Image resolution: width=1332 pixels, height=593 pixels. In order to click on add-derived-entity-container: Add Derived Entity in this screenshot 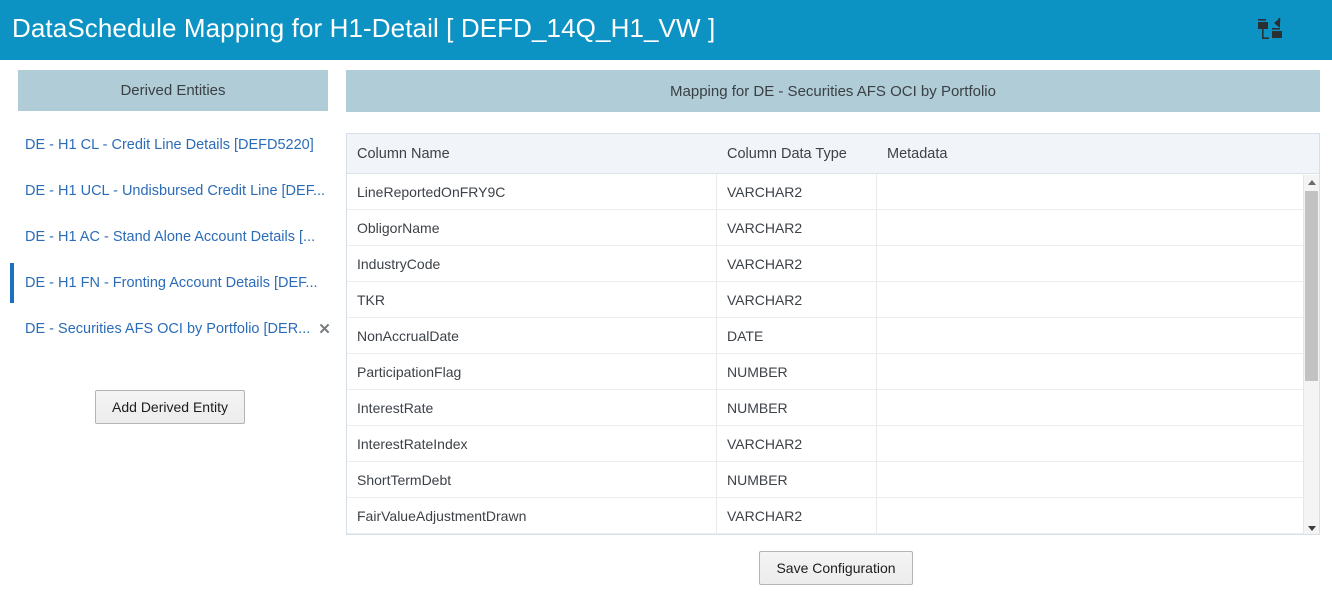, I will do `click(170, 407)`.